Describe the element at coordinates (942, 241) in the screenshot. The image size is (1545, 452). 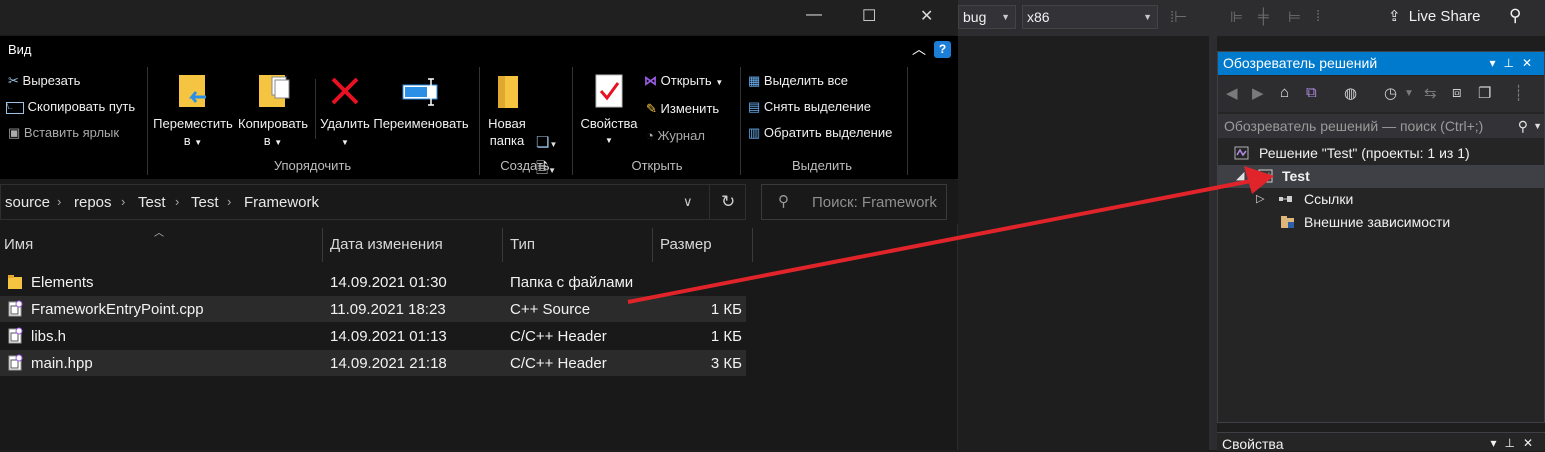
I see `arrow-shaft` at that location.